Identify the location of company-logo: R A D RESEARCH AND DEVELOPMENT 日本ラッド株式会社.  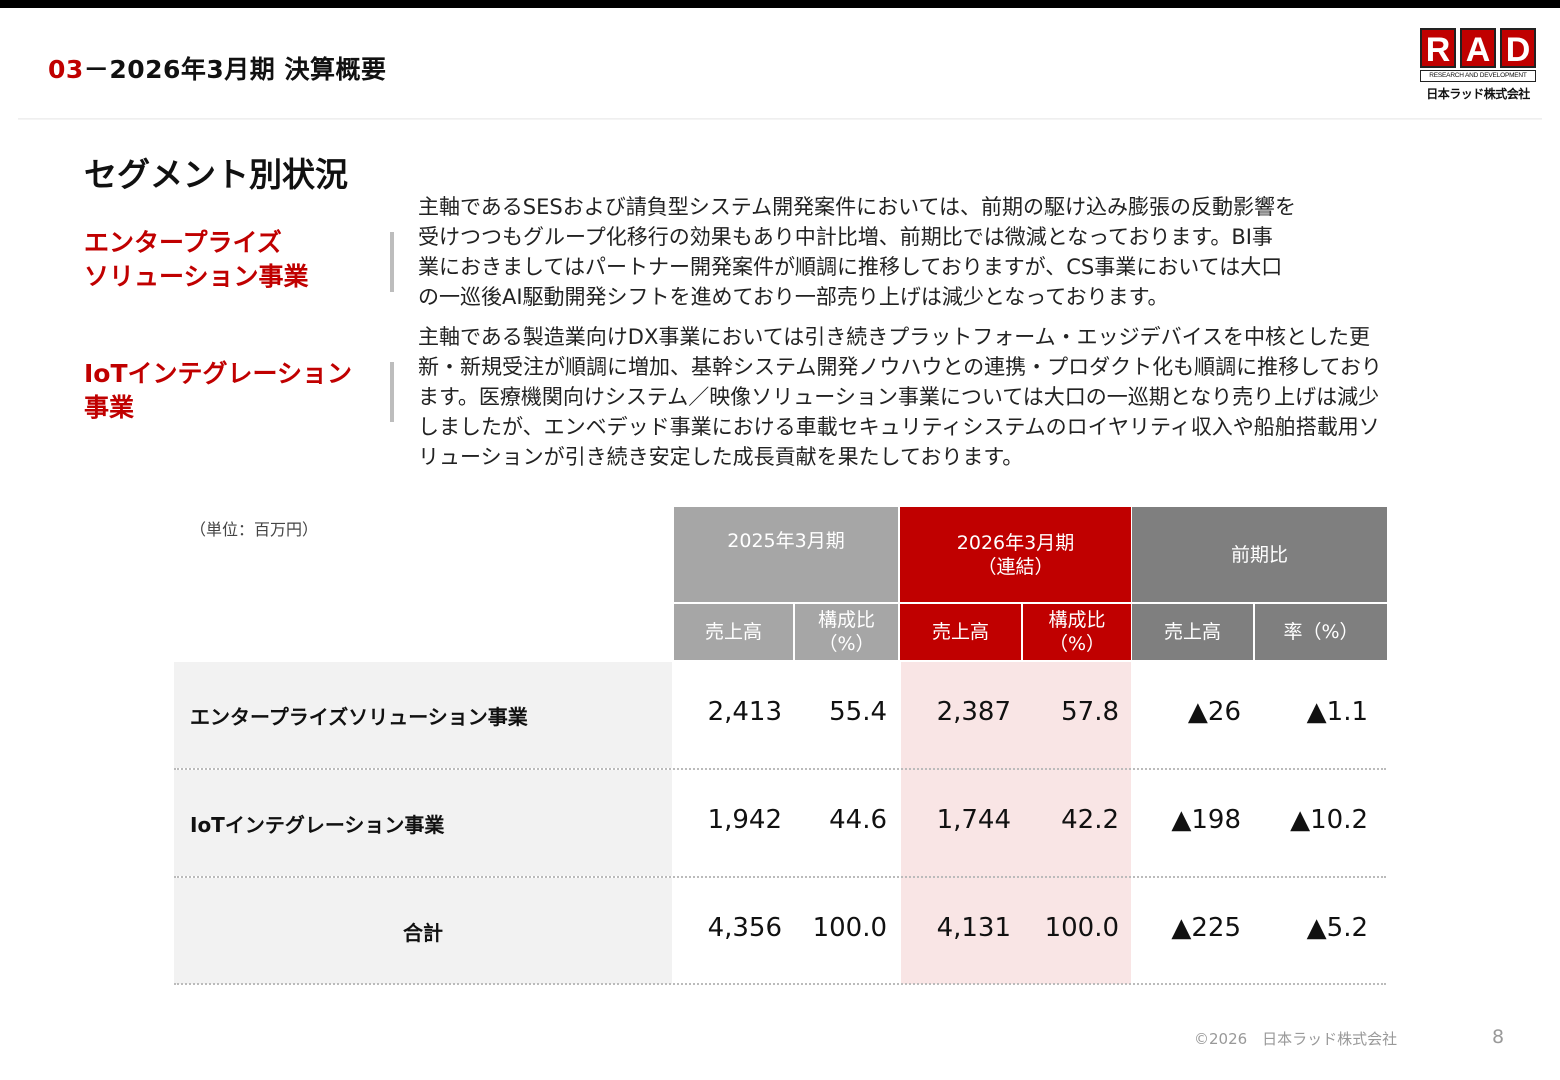
(1478, 70).